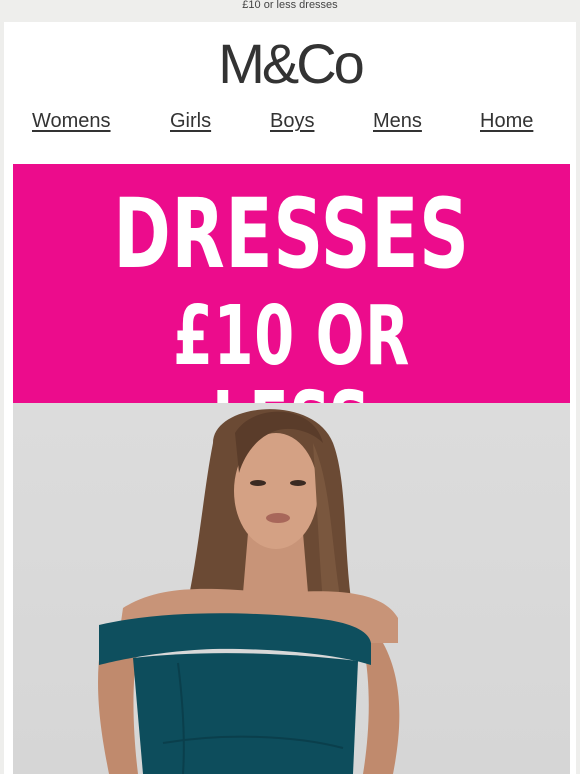  Describe the element at coordinates (71, 121) in the screenshot. I see `nav-link-womens: Womens` at that location.